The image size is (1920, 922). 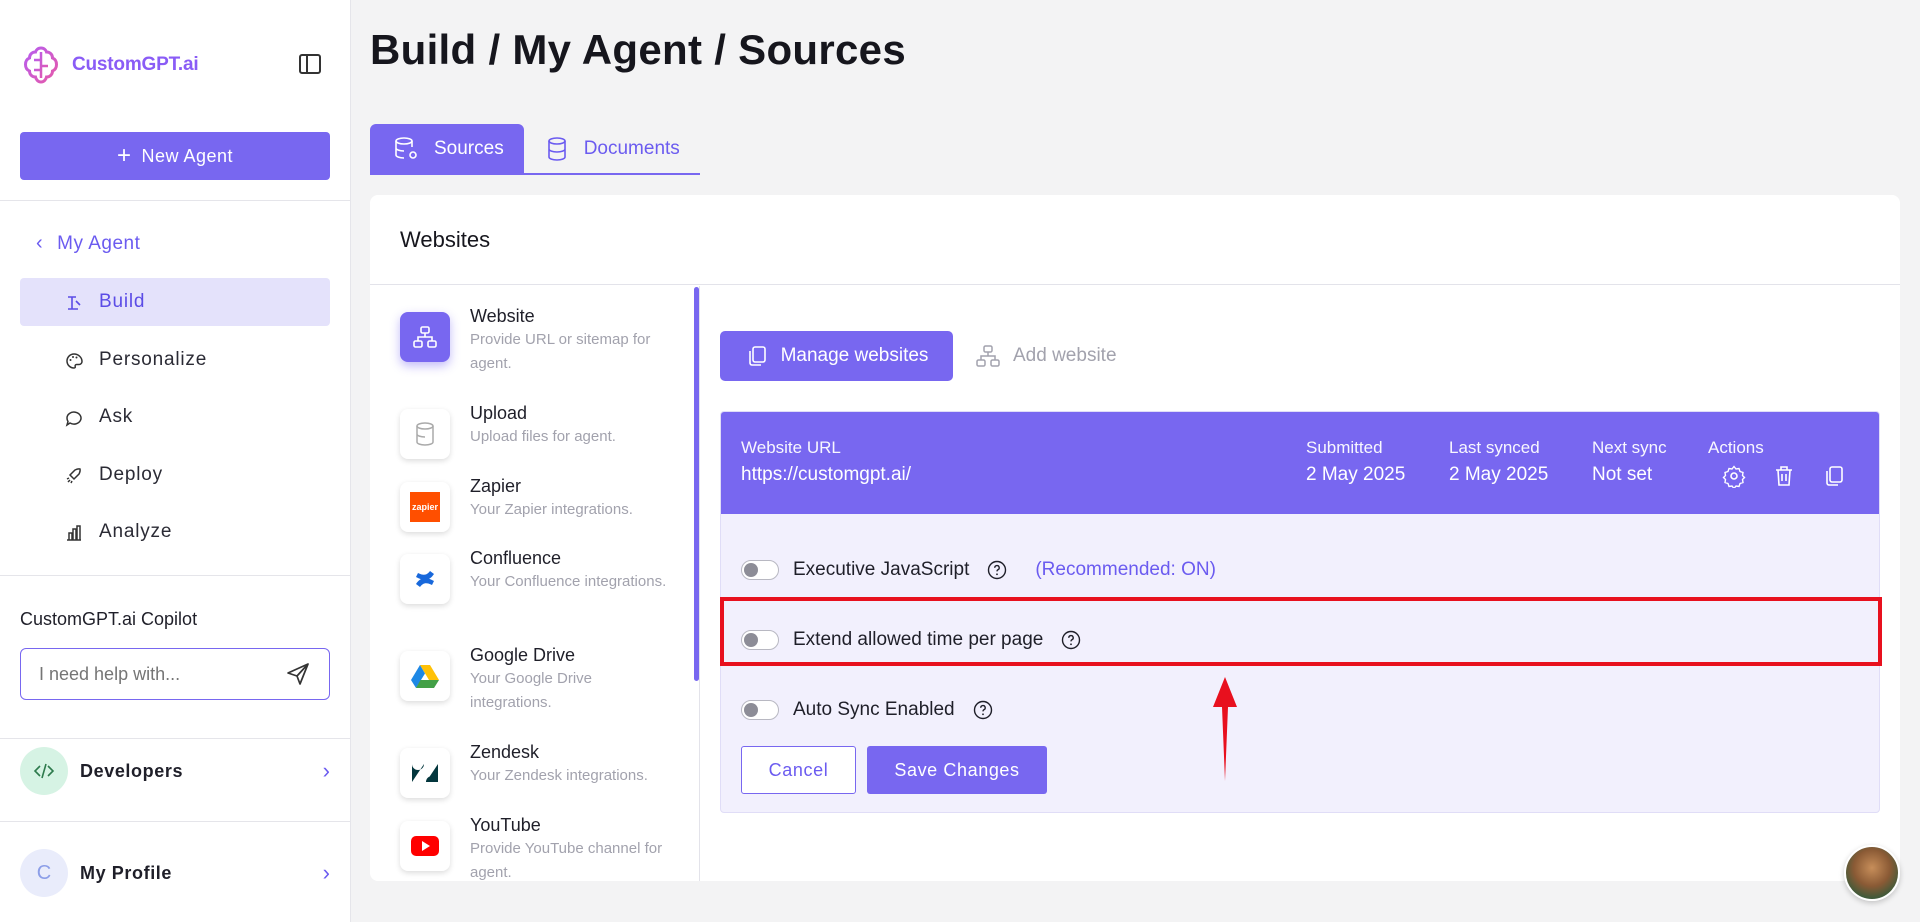 I want to click on copilot-input, so click(x=154, y=674).